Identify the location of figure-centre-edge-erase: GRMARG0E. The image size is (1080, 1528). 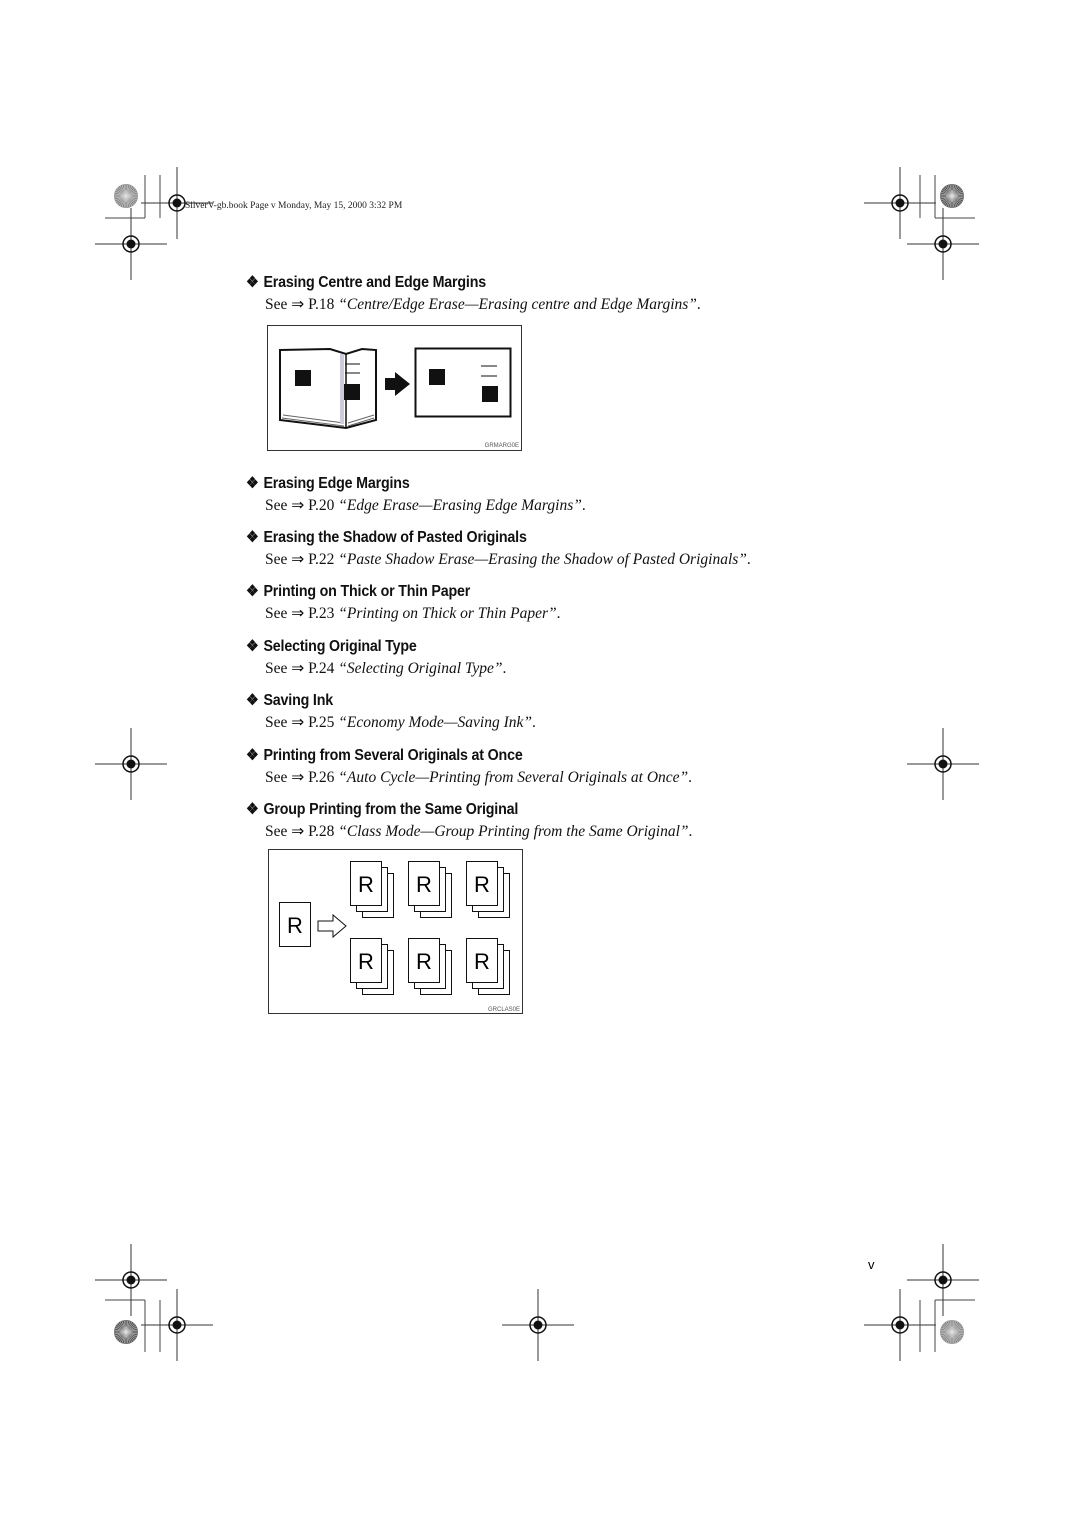
(394, 388).